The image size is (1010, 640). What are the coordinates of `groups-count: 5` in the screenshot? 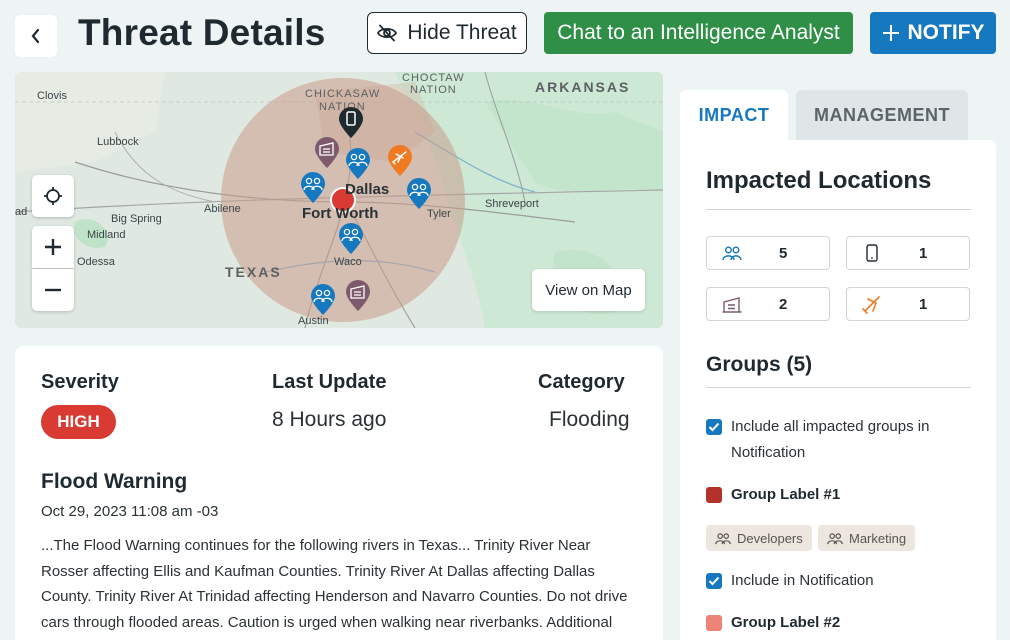 It's located at (768, 253).